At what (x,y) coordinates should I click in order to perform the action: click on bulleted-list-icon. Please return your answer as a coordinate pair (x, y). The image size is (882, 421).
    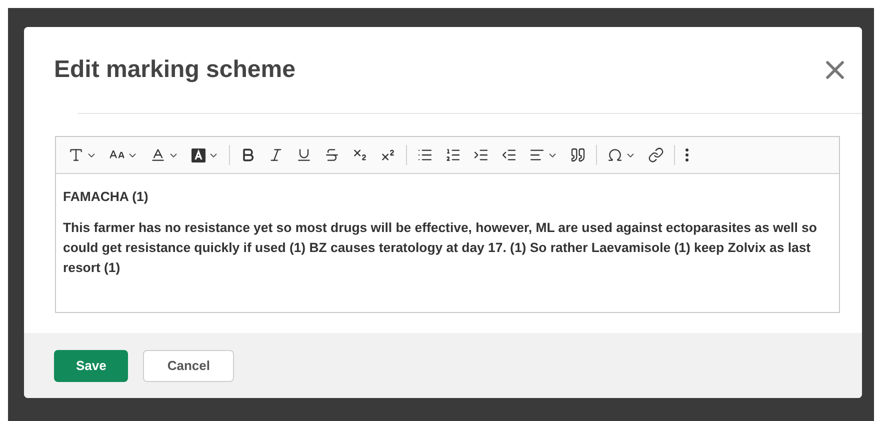
    Looking at the image, I should click on (425, 155).